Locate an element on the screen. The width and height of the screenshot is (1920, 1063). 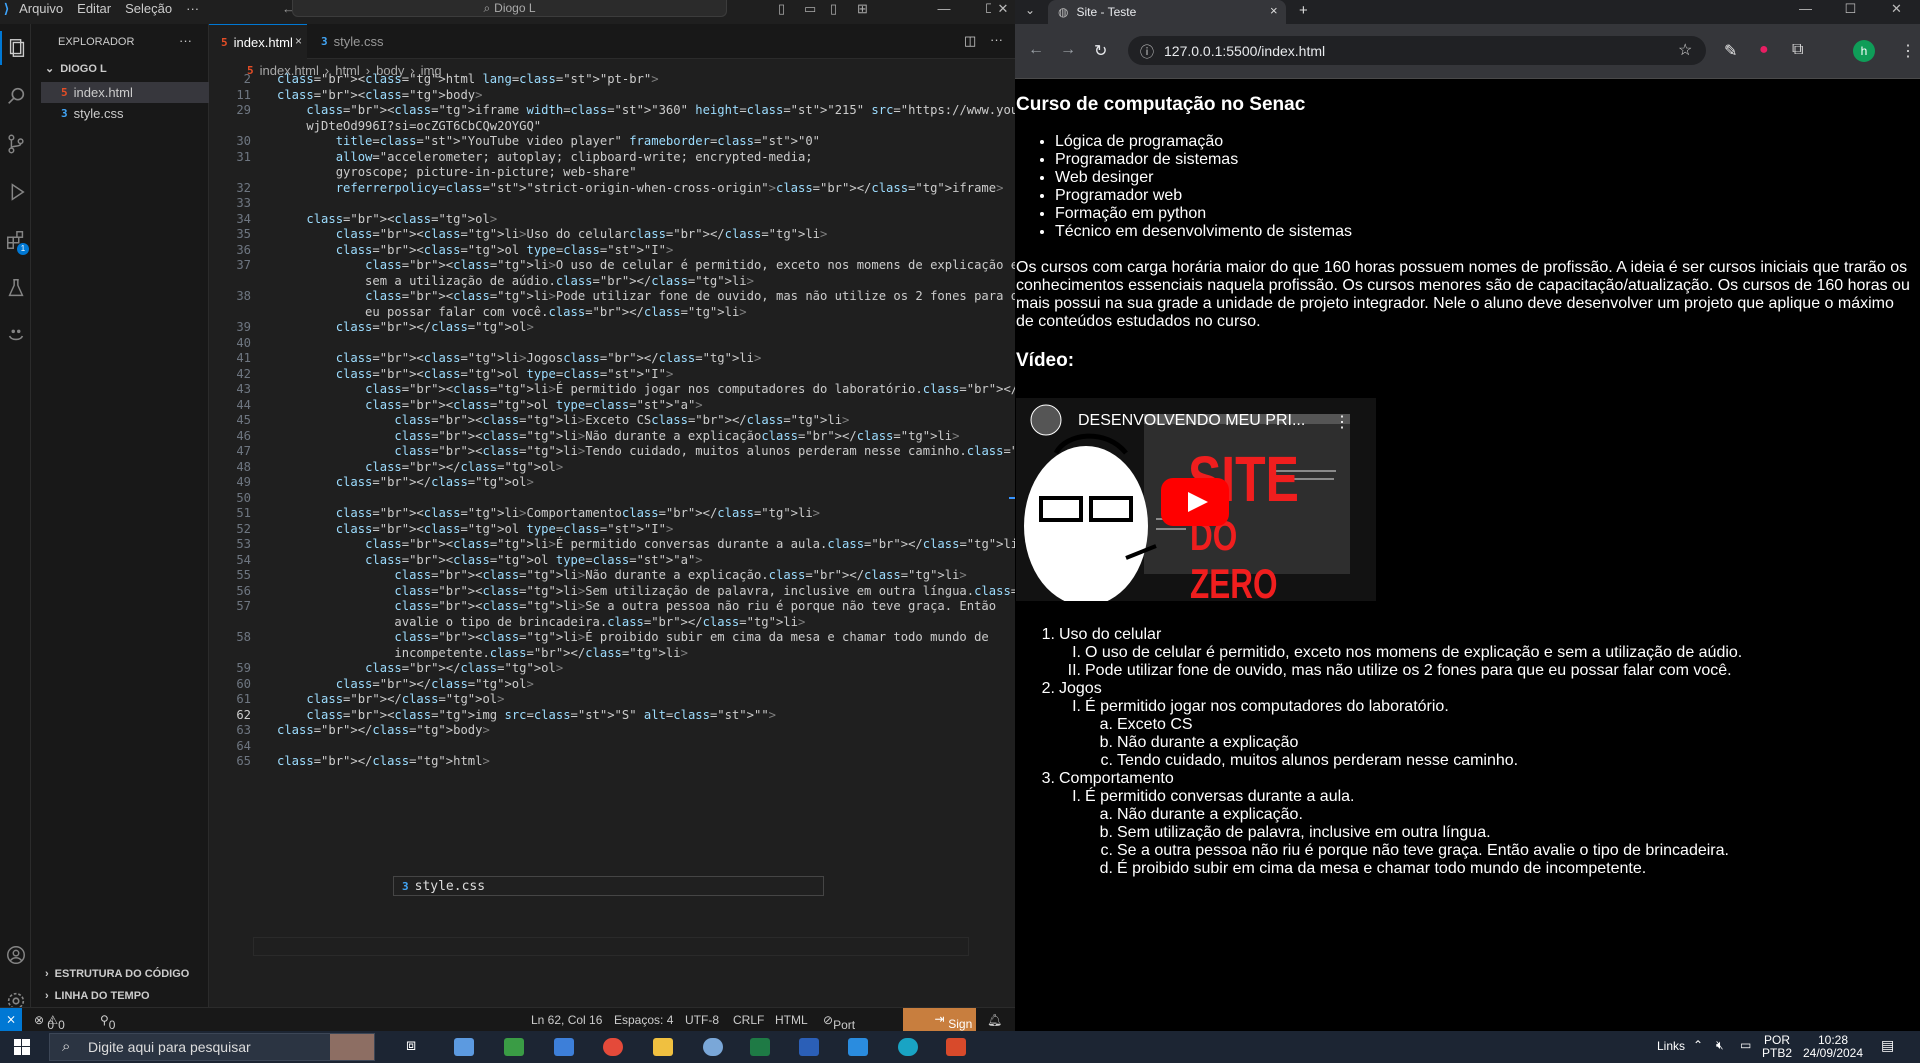
rule-marker: 2. is located at coordinates (1048, 688).